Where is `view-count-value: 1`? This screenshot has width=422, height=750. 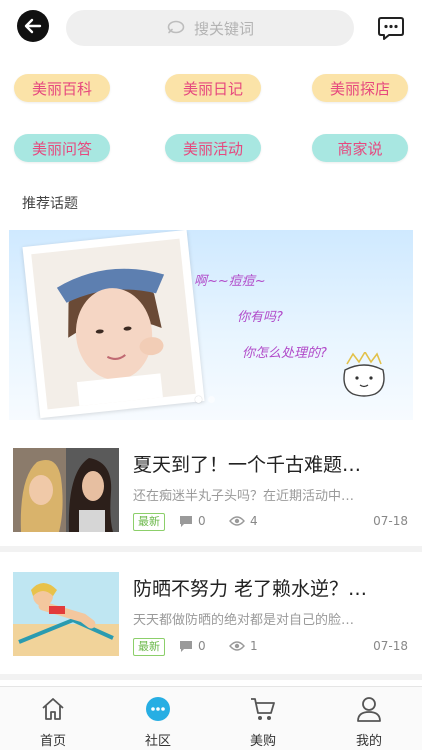 view-count-value: 1 is located at coordinates (254, 646).